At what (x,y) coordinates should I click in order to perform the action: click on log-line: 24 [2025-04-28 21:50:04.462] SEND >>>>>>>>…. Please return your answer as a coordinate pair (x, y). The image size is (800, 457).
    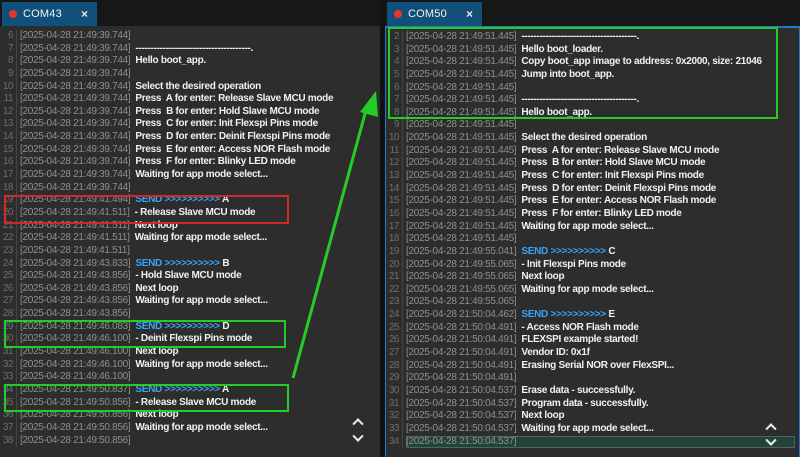
    Looking at the image, I should click on (592, 315).